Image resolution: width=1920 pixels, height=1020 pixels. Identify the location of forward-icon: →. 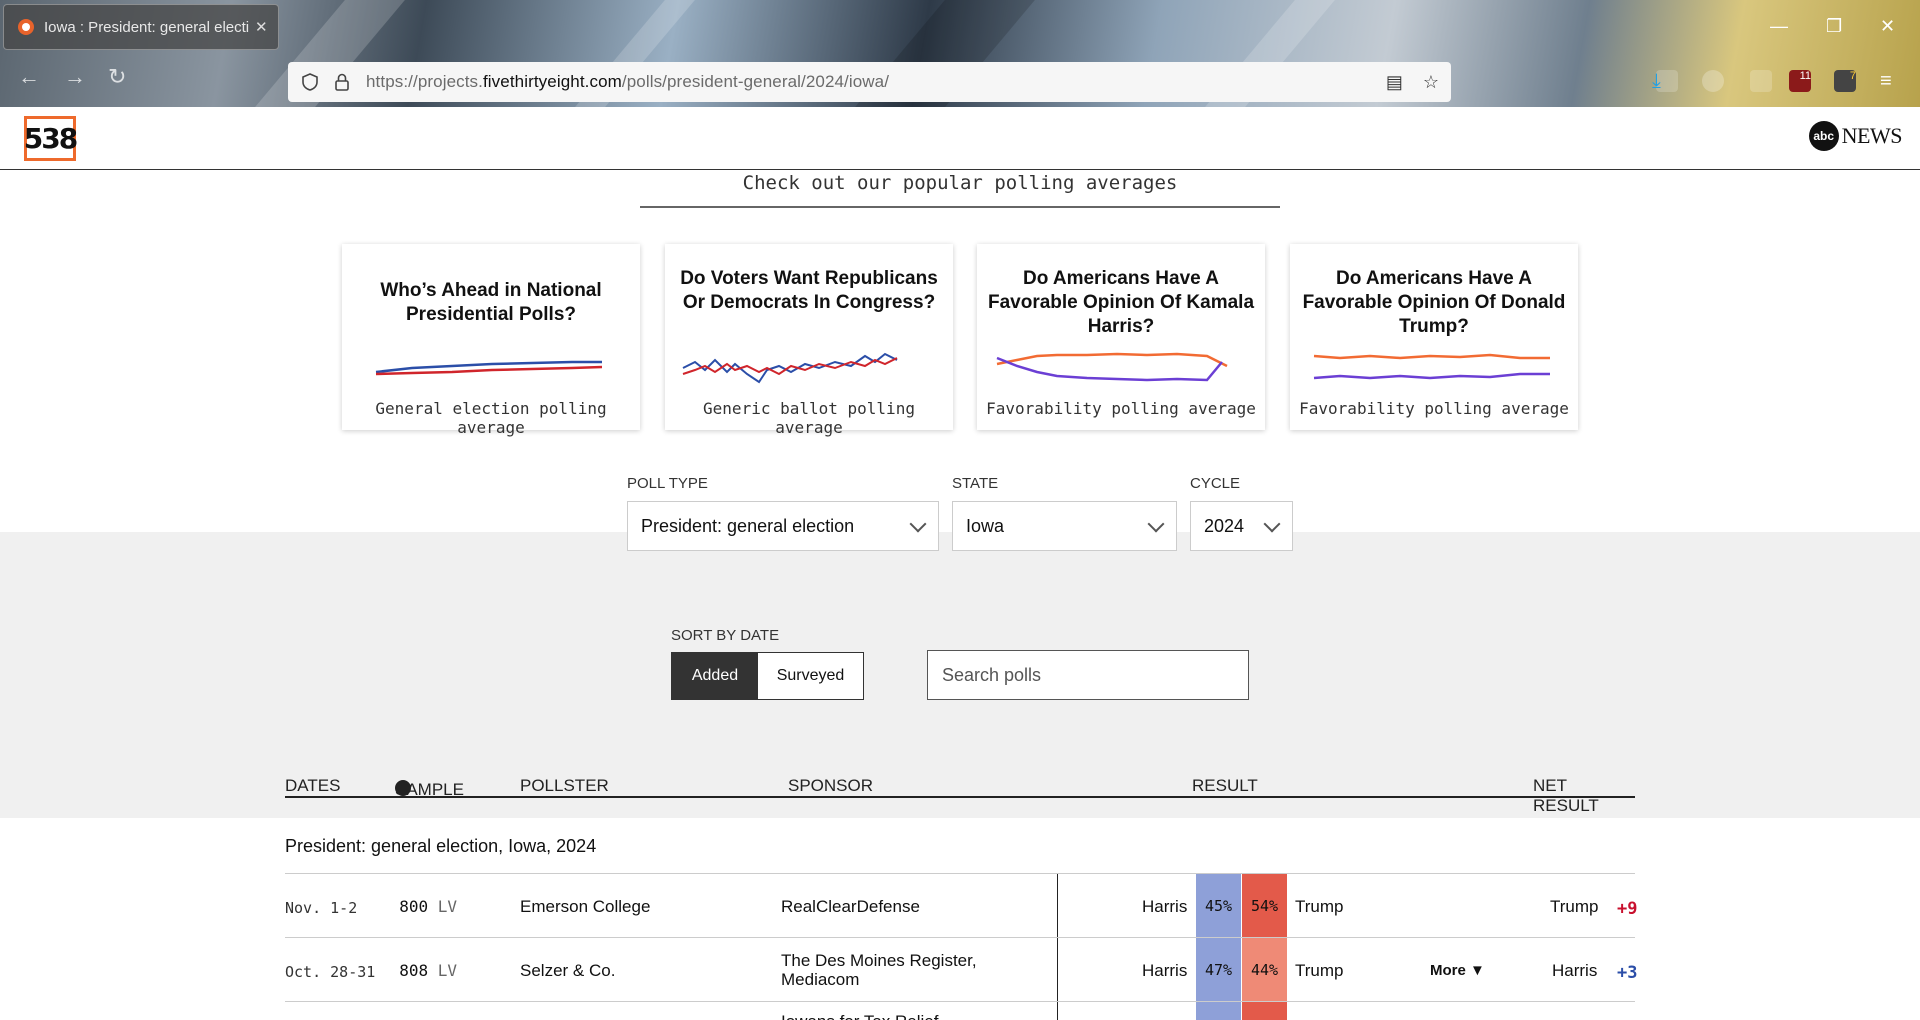
(75, 77).